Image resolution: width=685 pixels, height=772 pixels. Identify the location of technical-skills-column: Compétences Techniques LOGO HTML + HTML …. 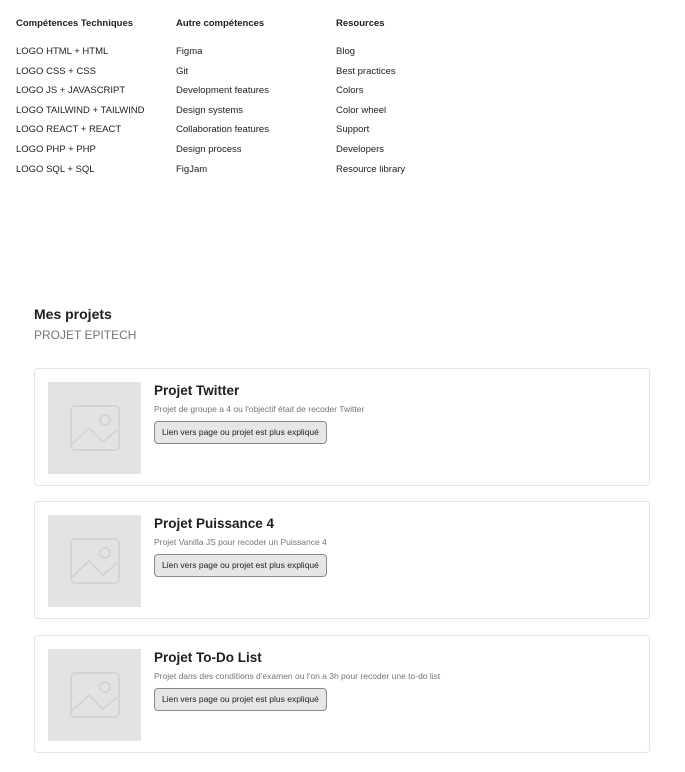
(96, 100).